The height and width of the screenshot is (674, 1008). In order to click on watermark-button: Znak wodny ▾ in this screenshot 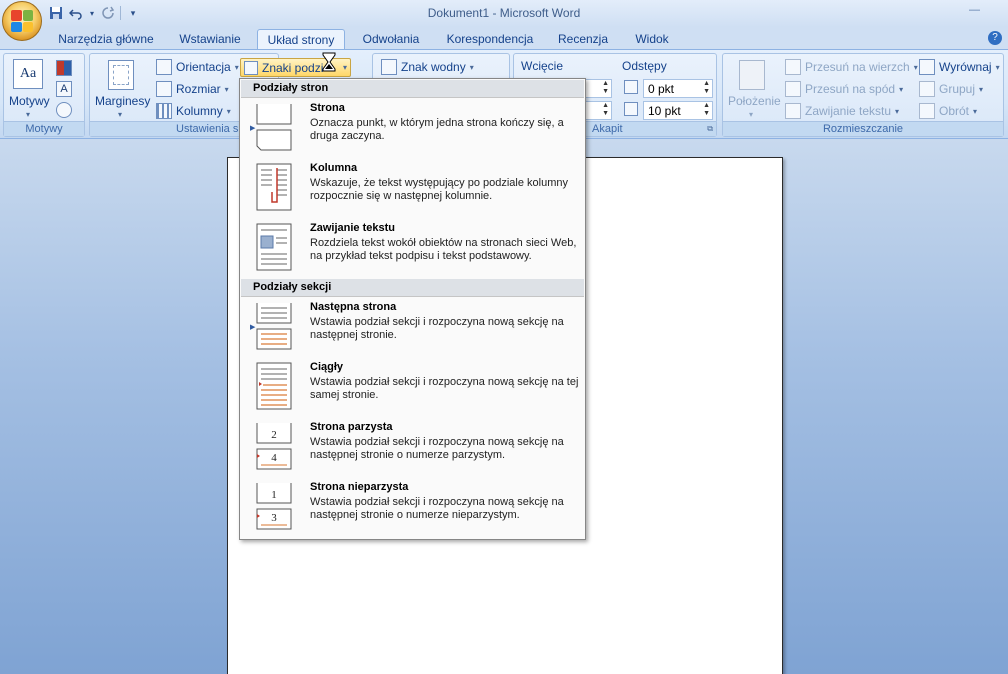, I will do `click(427, 67)`.